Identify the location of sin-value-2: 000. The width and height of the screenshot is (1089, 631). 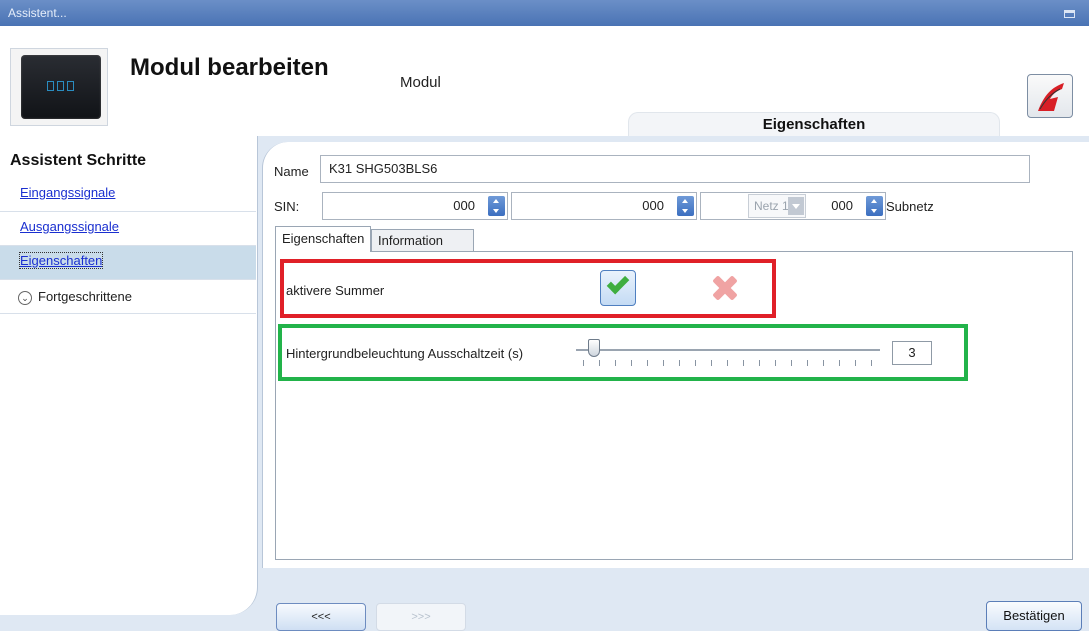
(653, 205).